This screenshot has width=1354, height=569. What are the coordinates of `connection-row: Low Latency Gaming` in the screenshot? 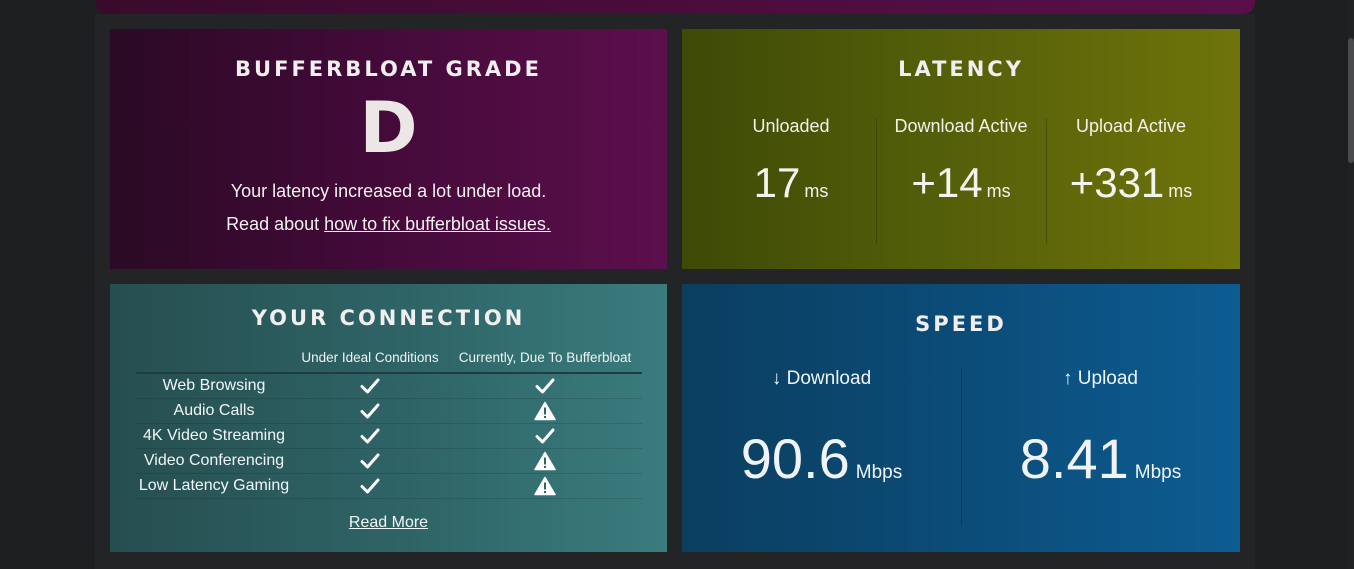 It's located at (389, 486).